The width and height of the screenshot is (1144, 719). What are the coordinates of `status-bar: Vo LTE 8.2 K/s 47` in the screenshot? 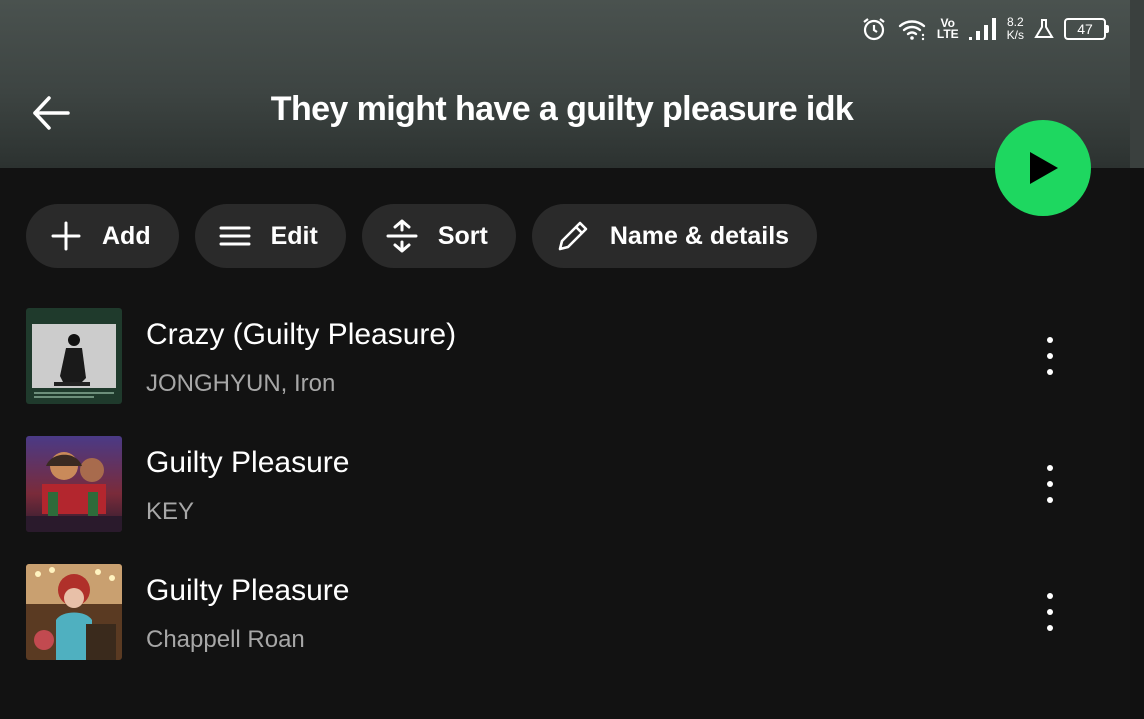 It's located at (985, 29).